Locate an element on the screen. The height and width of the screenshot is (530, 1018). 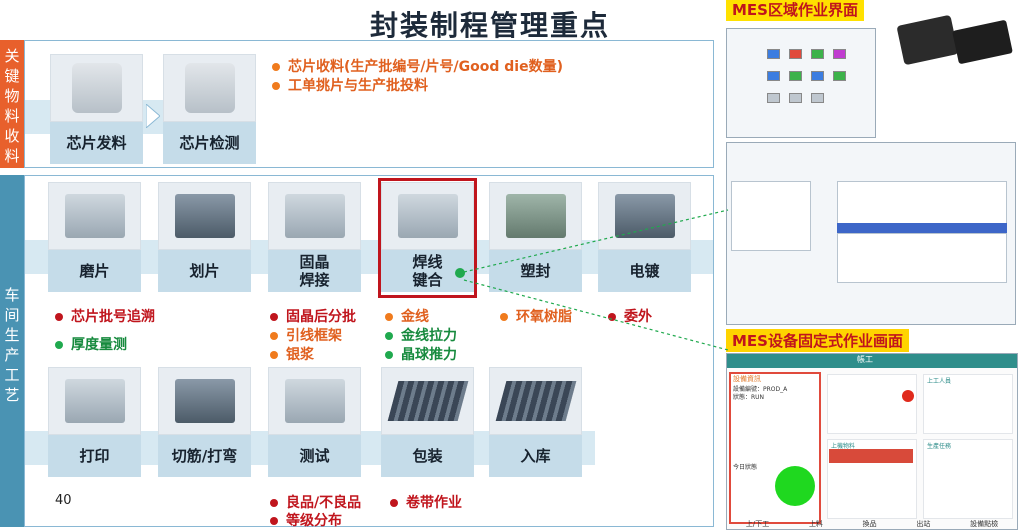
connector-lines is located at coordinates (596, 280).